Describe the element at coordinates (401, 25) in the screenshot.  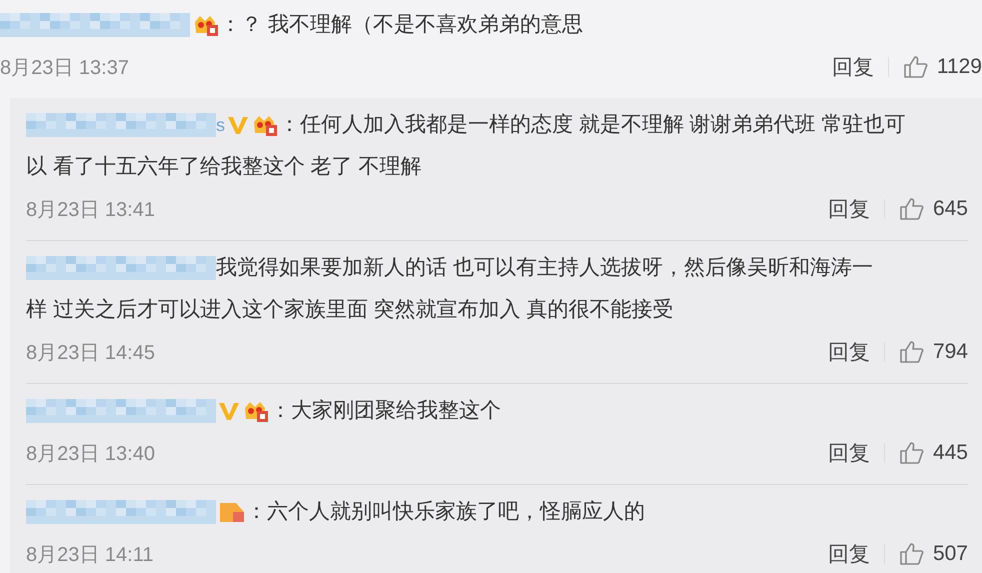
I see `comment-text: ：？ 我不理解（不是不喜欢弟弟的意思` at that location.